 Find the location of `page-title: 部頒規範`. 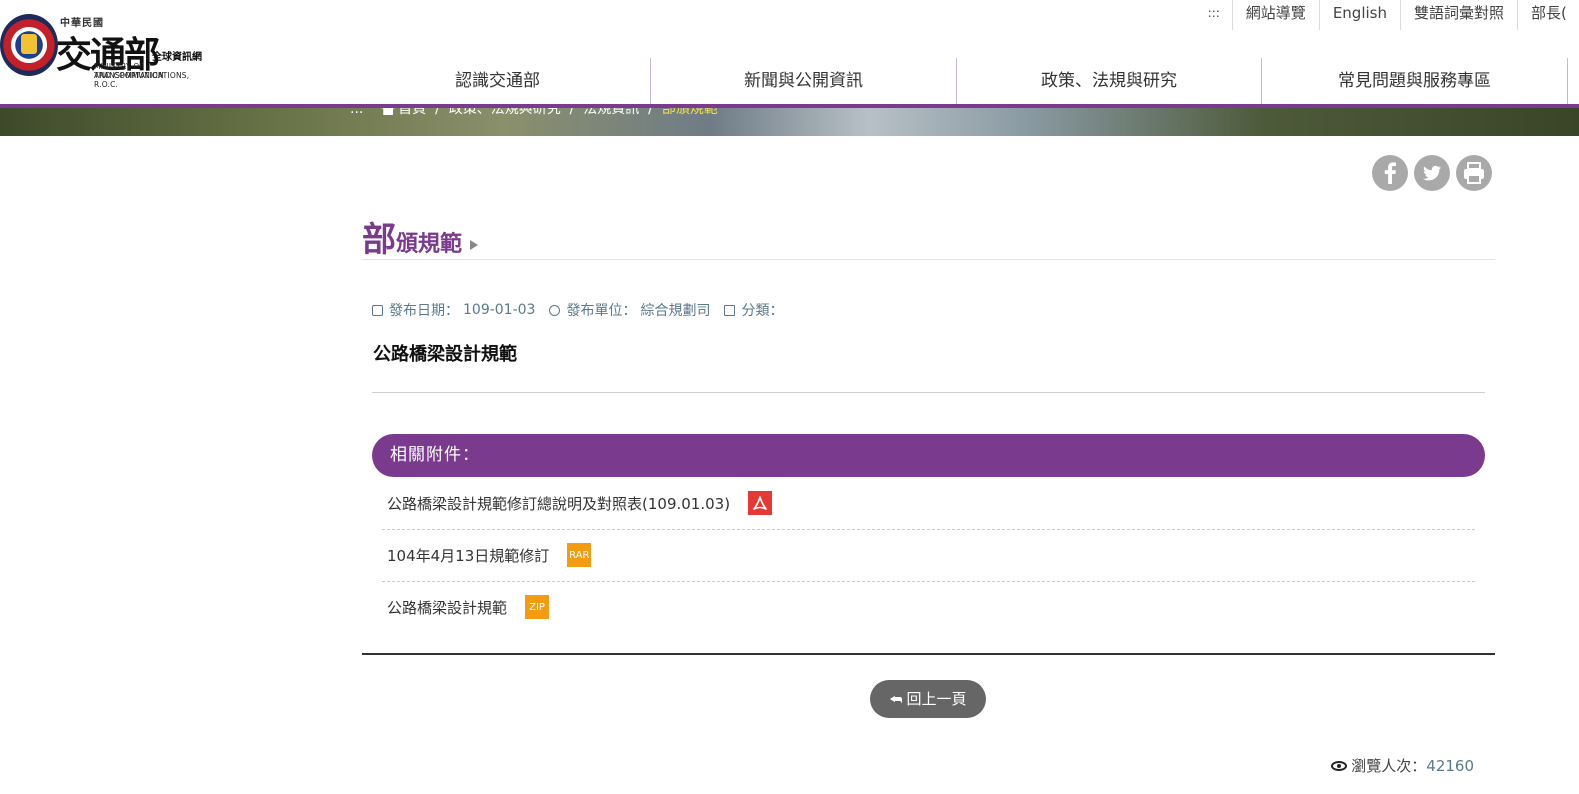

page-title: 部頒規範 is located at coordinates (420, 236).